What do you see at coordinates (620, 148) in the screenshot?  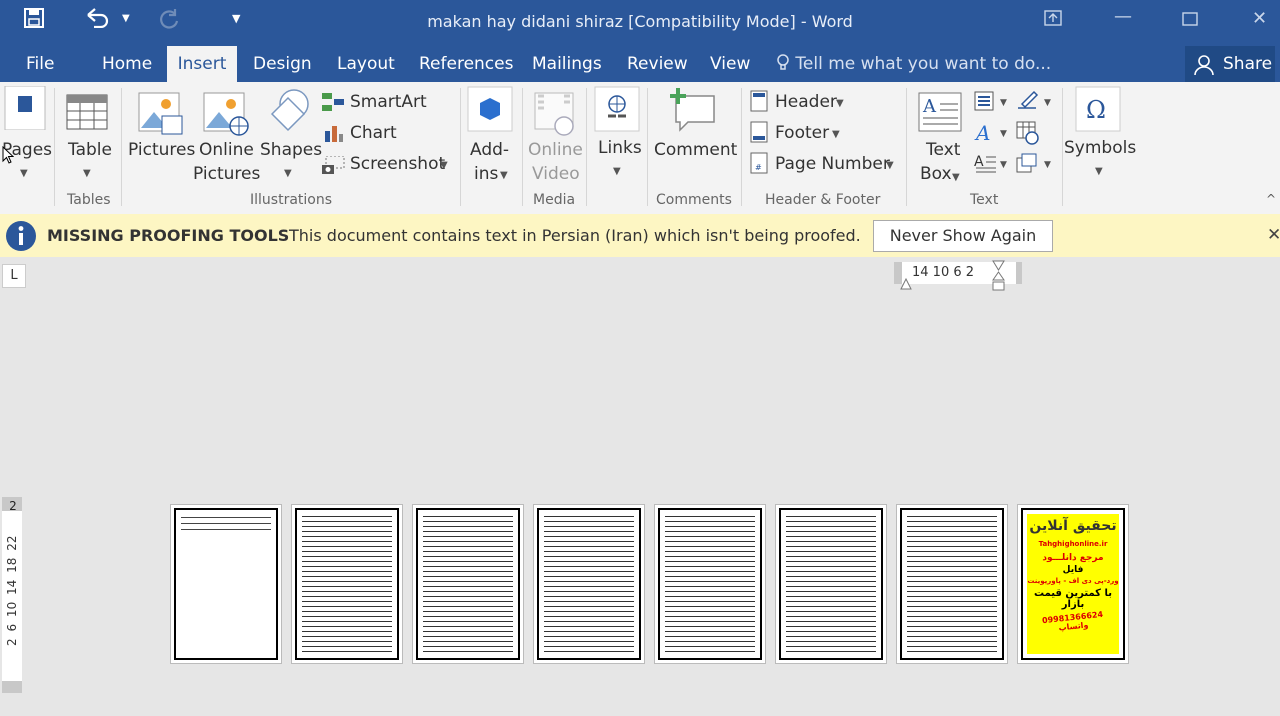 I see `links-label: Links` at bounding box center [620, 148].